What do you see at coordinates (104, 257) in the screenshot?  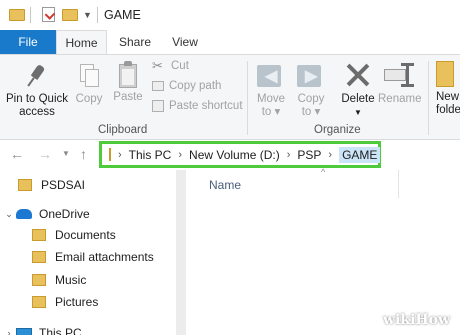 I see `nav-item-label: Email attachments` at bounding box center [104, 257].